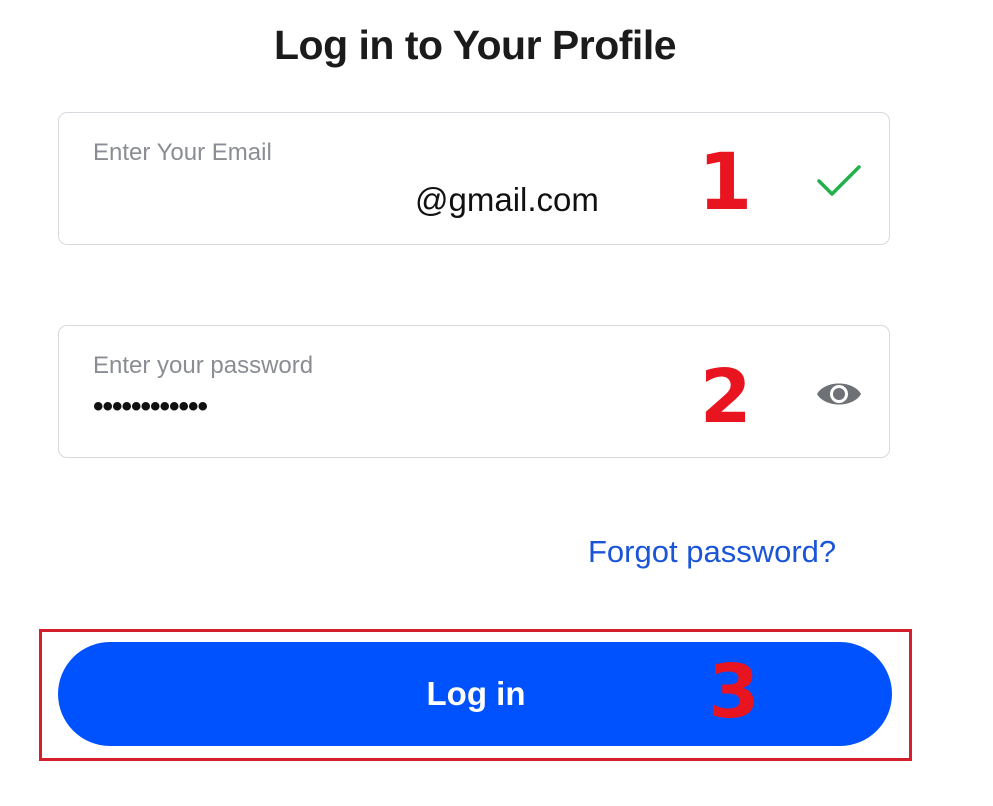  Describe the element at coordinates (507, 200) in the screenshot. I see `email-field-value: @gmail.com` at that location.